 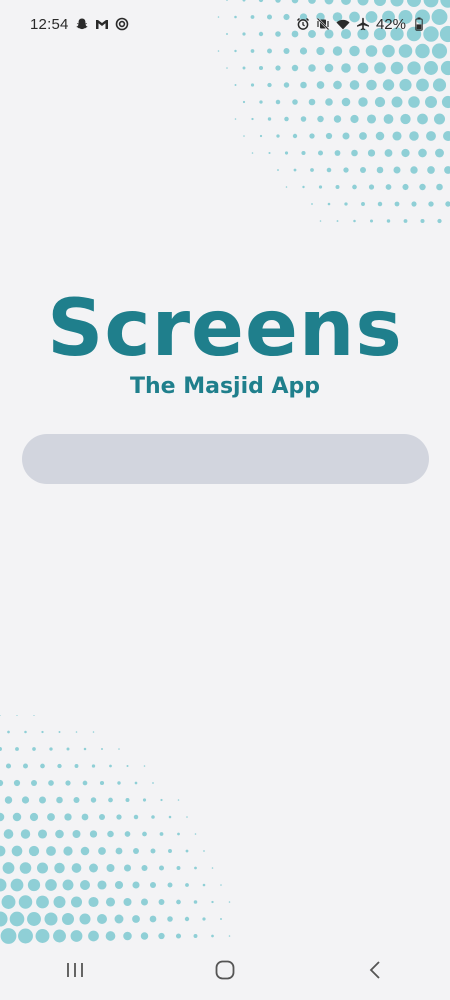 What do you see at coordinates (225, 972) in the screenshot?
I see `home-button` at bounding box center [225, 972].